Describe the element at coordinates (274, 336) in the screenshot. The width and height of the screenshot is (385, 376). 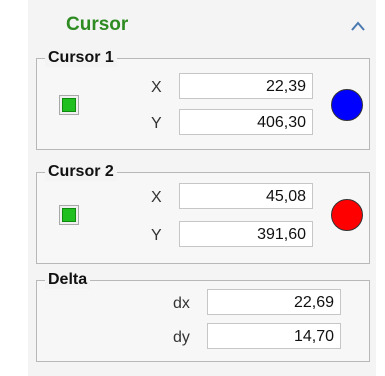
I see `delta-dy-field: 14,70` at that location.